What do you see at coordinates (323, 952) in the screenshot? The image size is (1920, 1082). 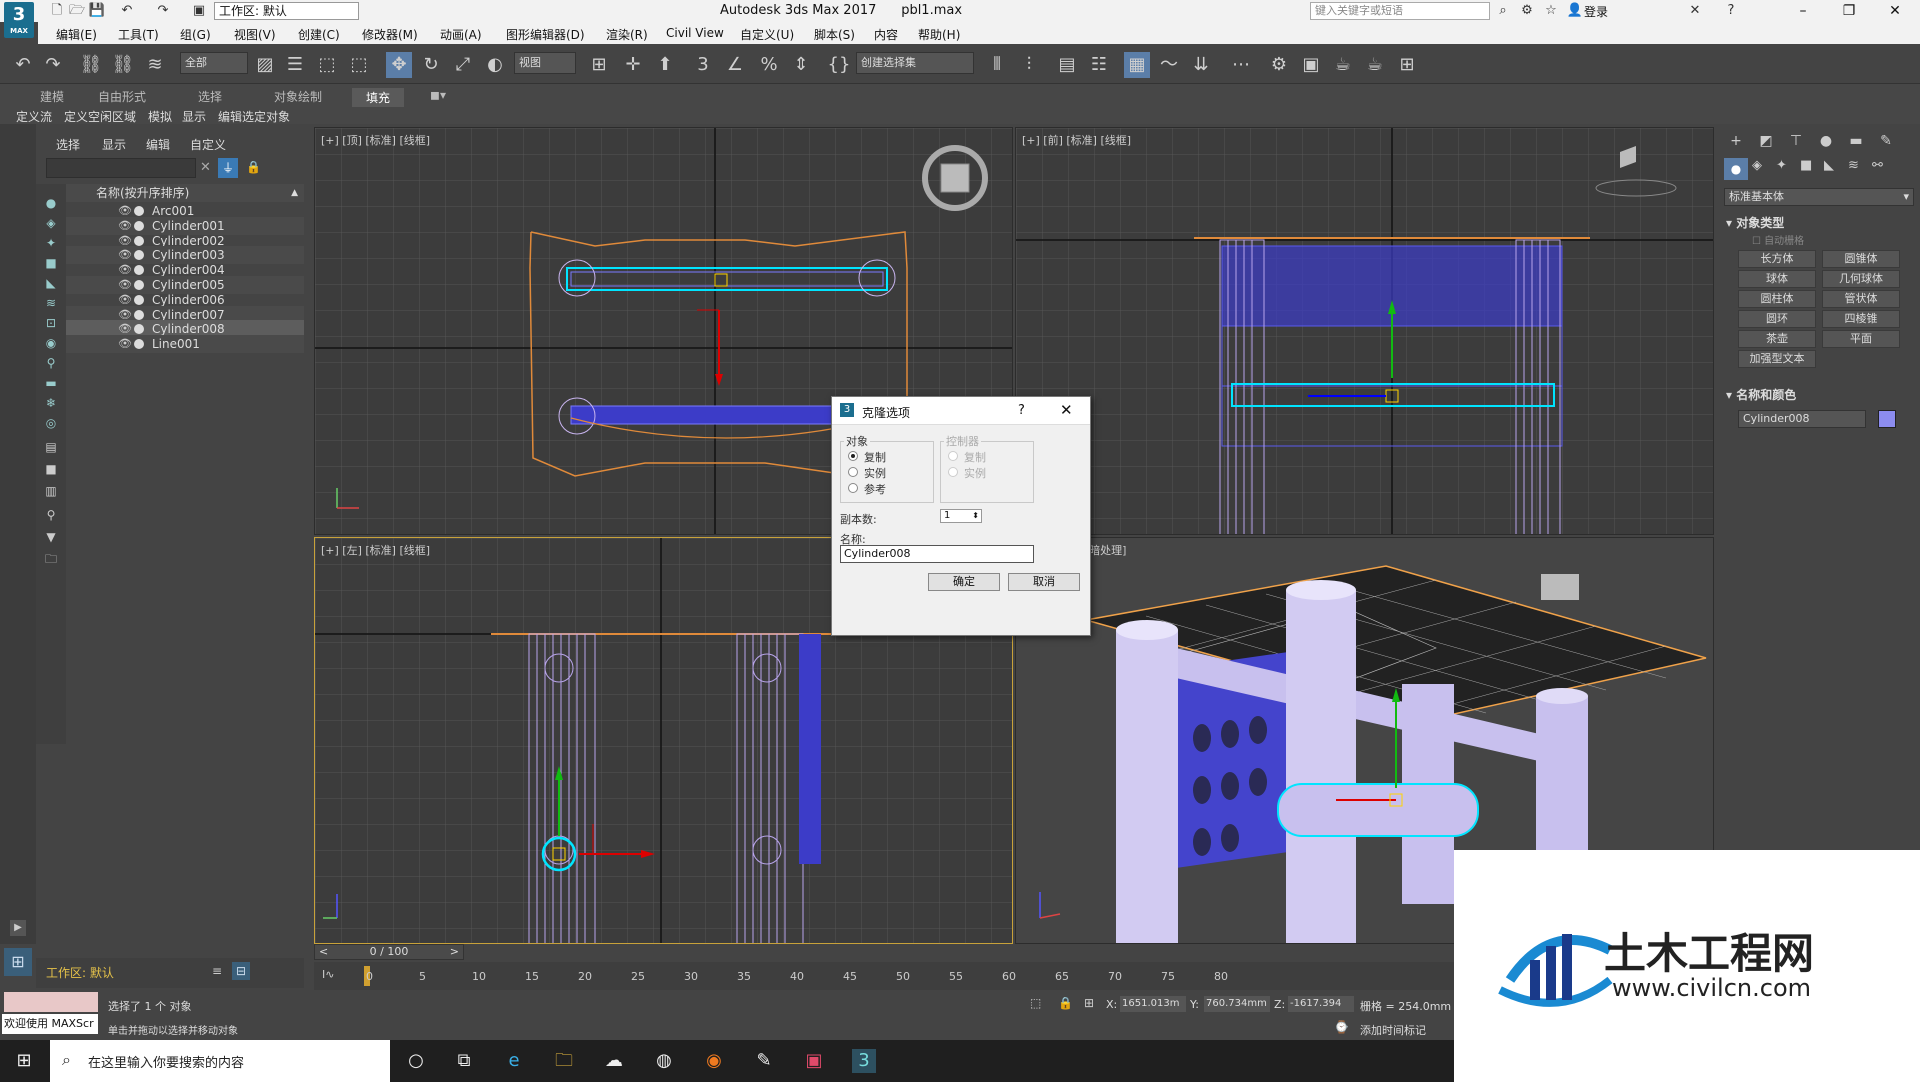 I see `prev-frame-icon: <` at bounding box center [323, 952].